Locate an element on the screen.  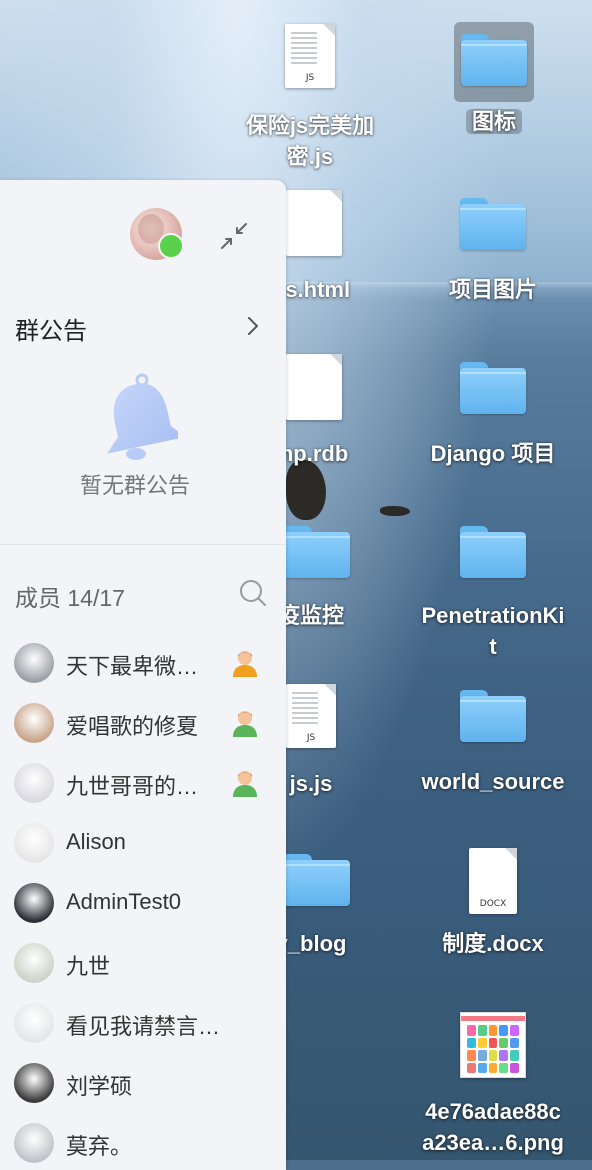
desktop-icon-label: 保险js完美加 is located at coordinates (310, 125).